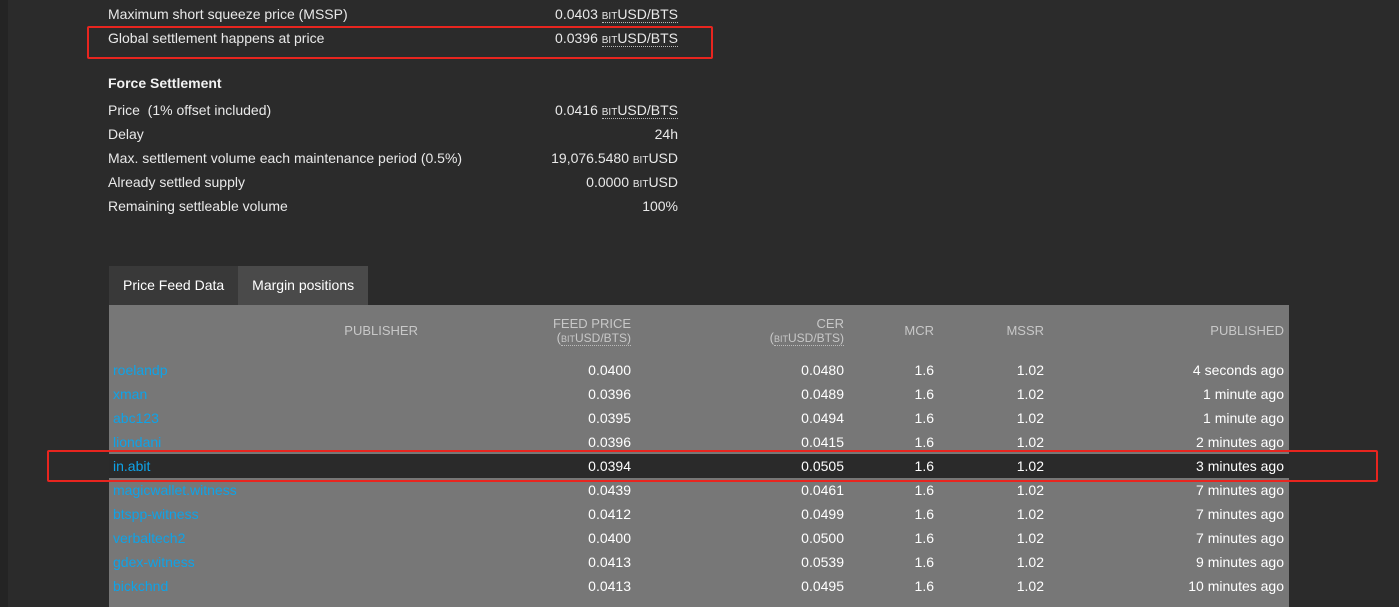 The height and width of the screenshot is (607, 1399). What do you see at coordinates (1025, 331) in the screenshot?
I see `header-mssr: MSSR` at bounding box center [1025, 331].